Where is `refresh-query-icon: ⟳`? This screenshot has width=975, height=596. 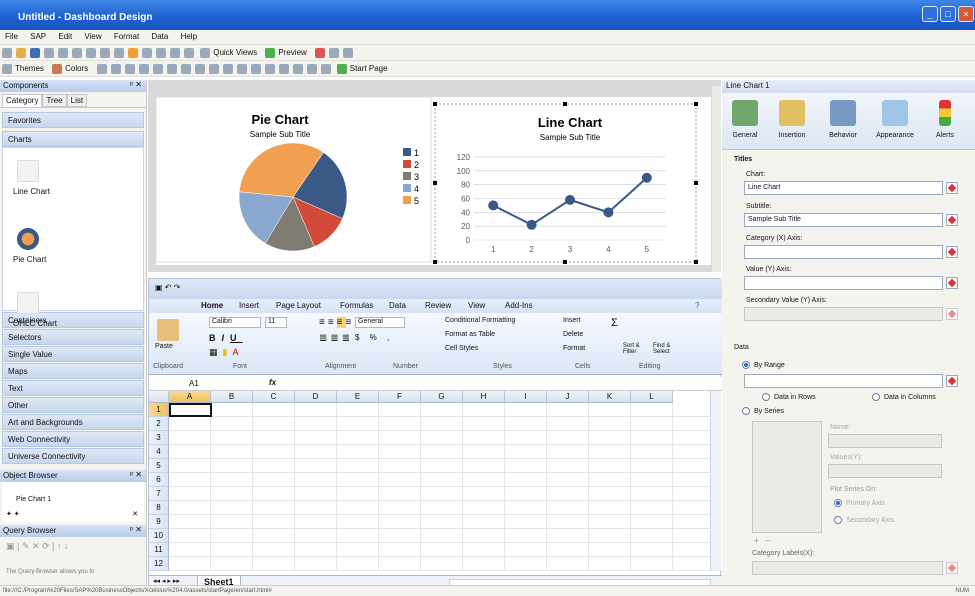
refresh-query-icon: ⟳ is located at coordinates (46, 546).